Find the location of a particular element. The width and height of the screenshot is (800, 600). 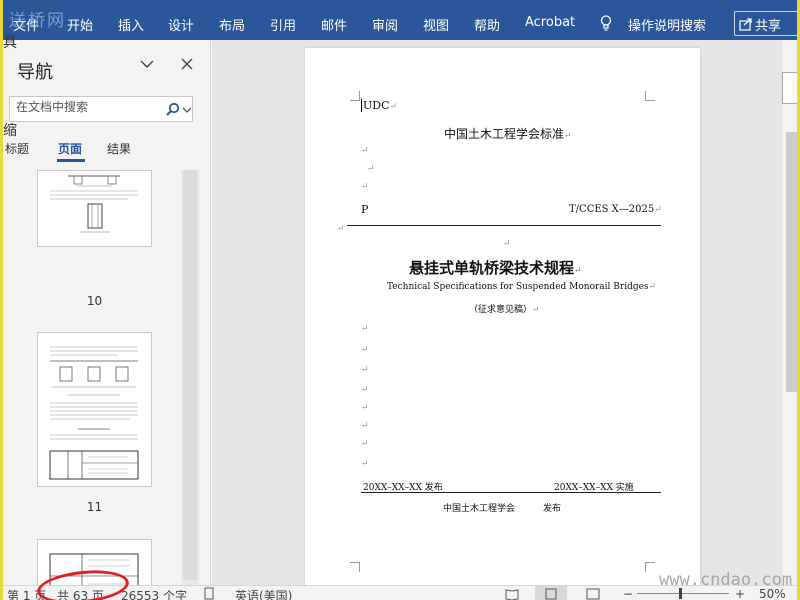

nav-search-box is located at coordinates (101, 109).